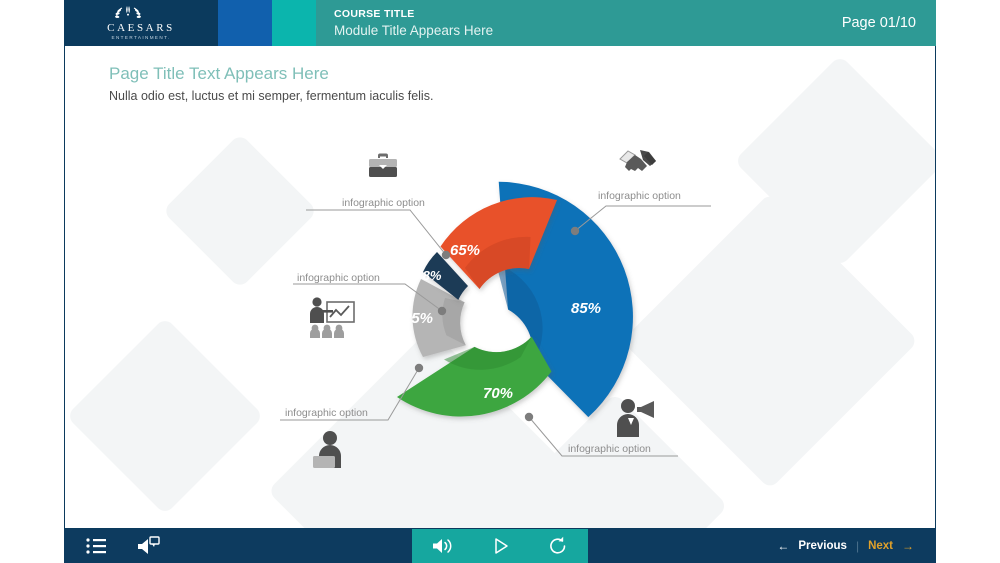 The height and width of the screenshot is (563, 1000). Describe the element at coordinates (465, 250) in the screenshot. I see `svg-text: 65%` at that location.